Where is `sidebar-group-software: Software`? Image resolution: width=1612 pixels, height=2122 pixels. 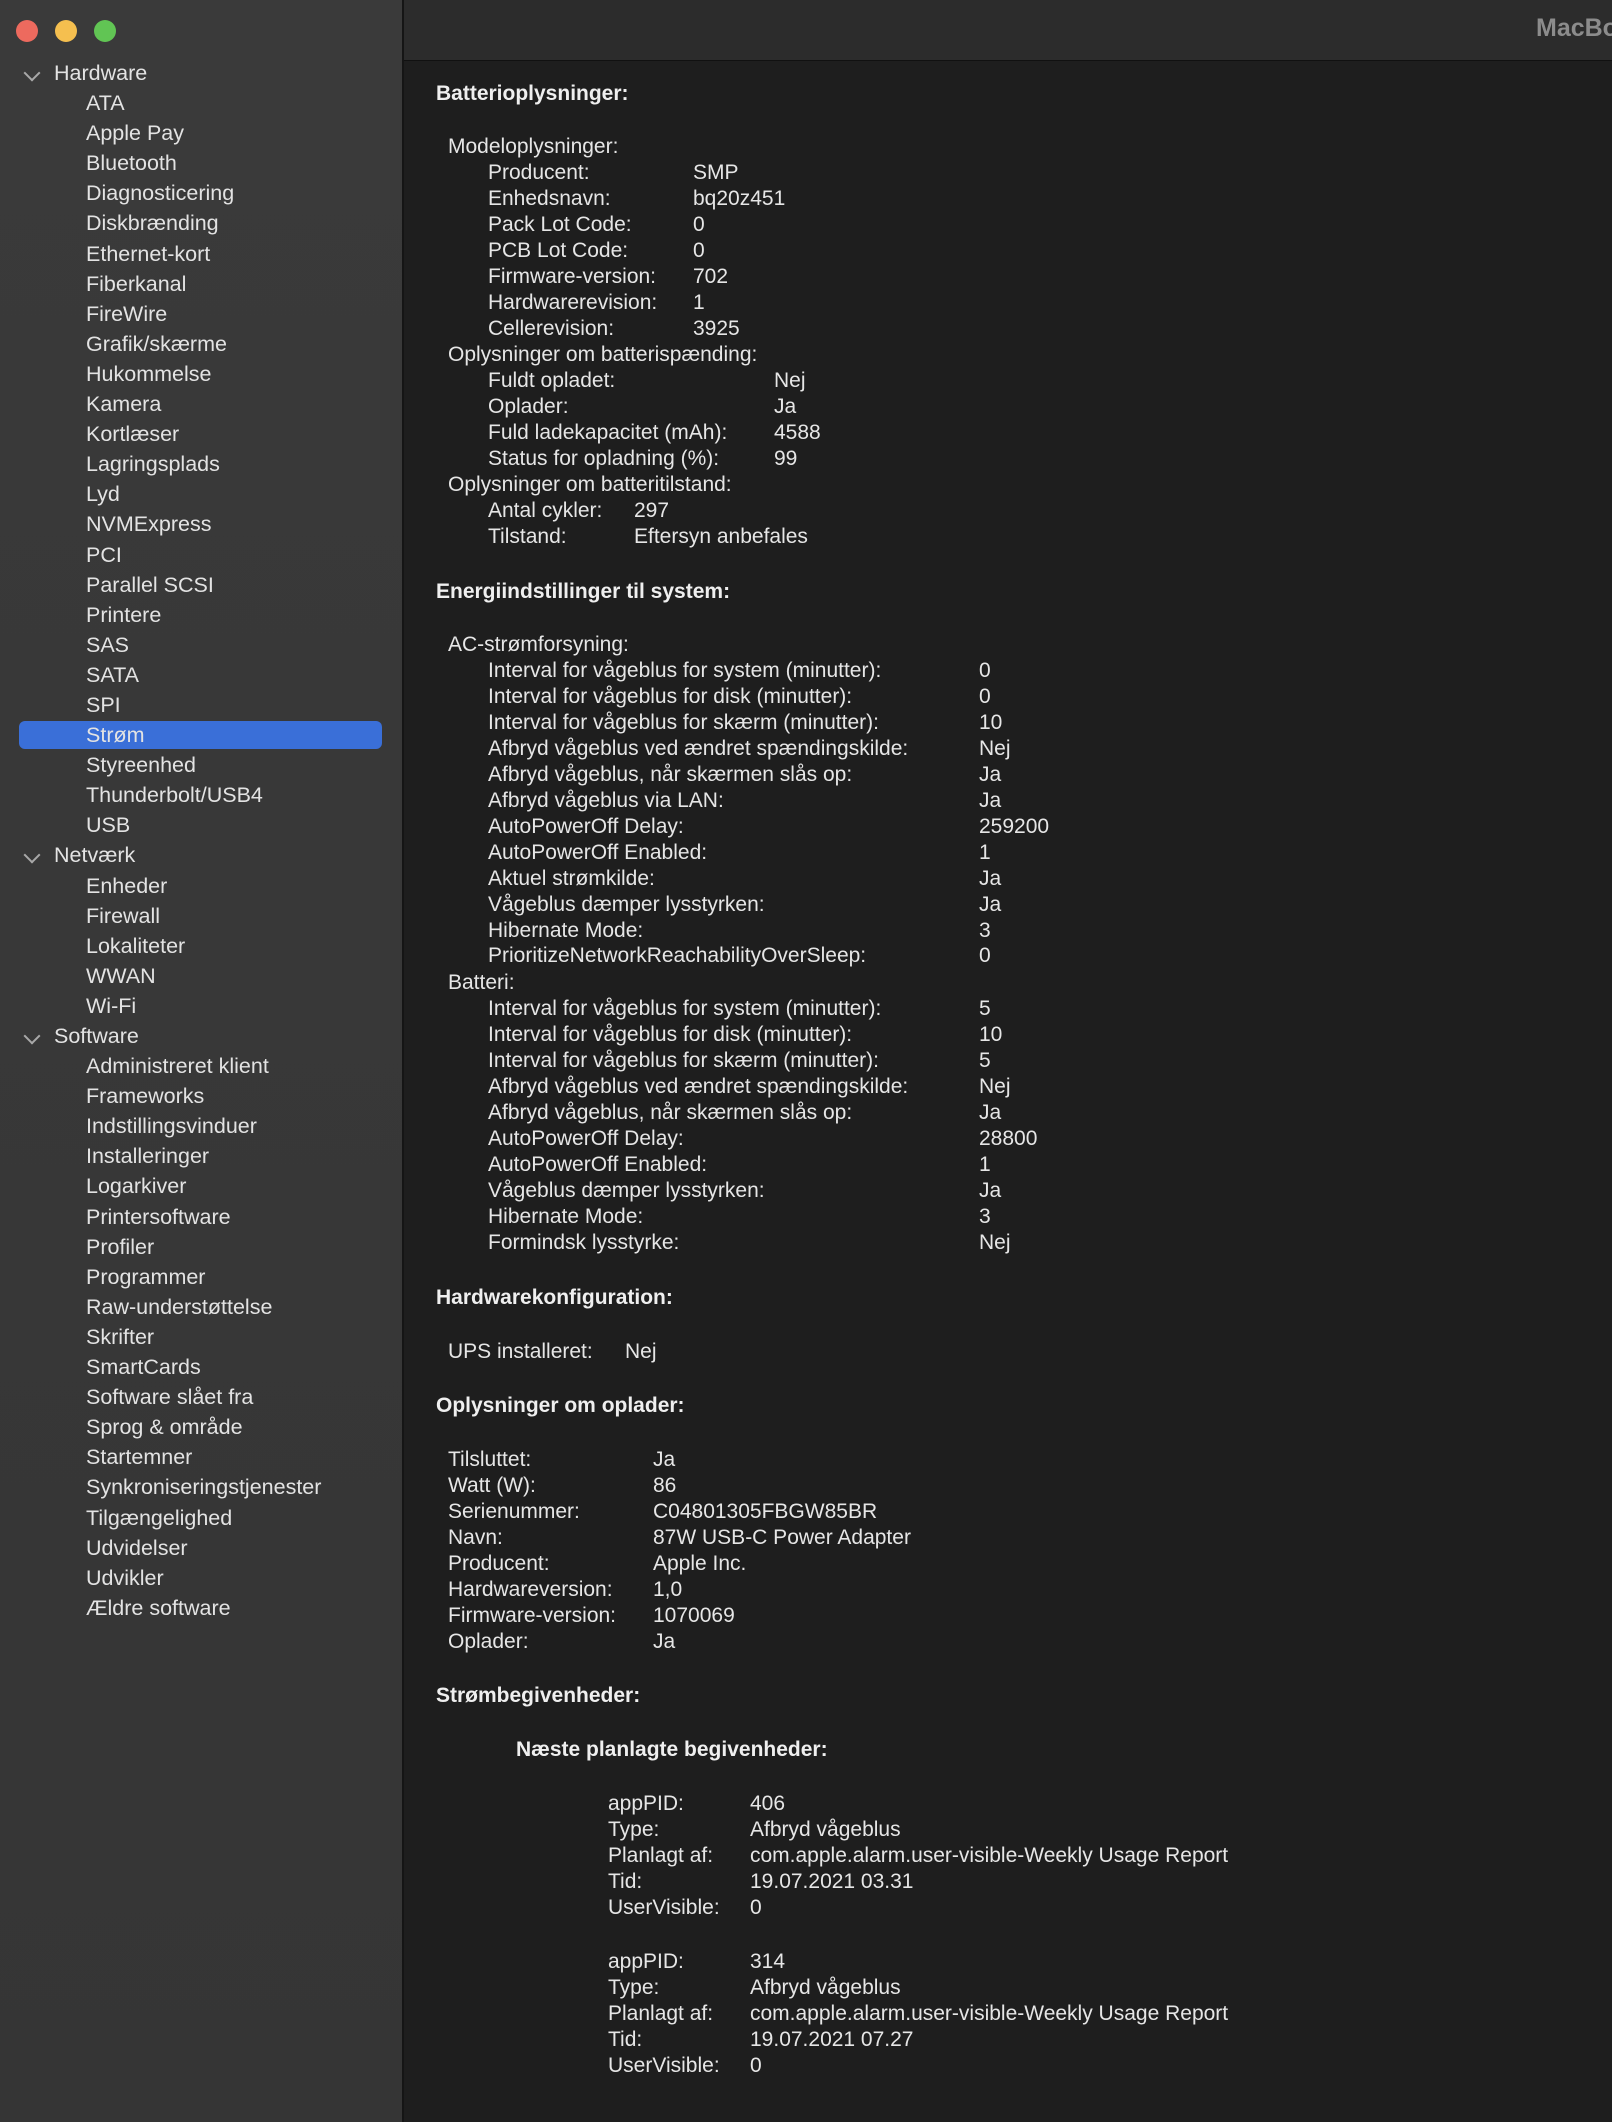 sidebar-group-software: Software is located at coordinates (201, 1036).